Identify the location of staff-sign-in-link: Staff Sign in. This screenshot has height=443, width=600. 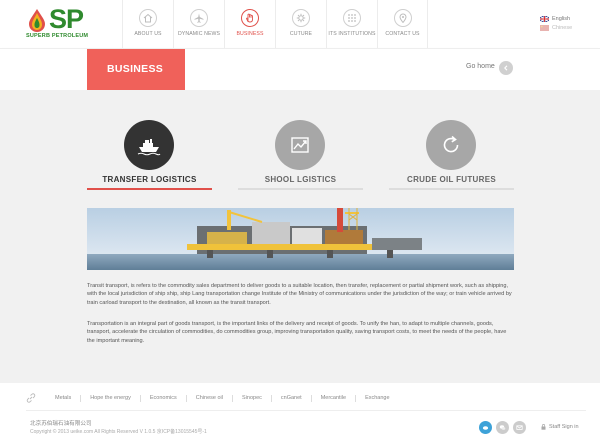
(560, 427).